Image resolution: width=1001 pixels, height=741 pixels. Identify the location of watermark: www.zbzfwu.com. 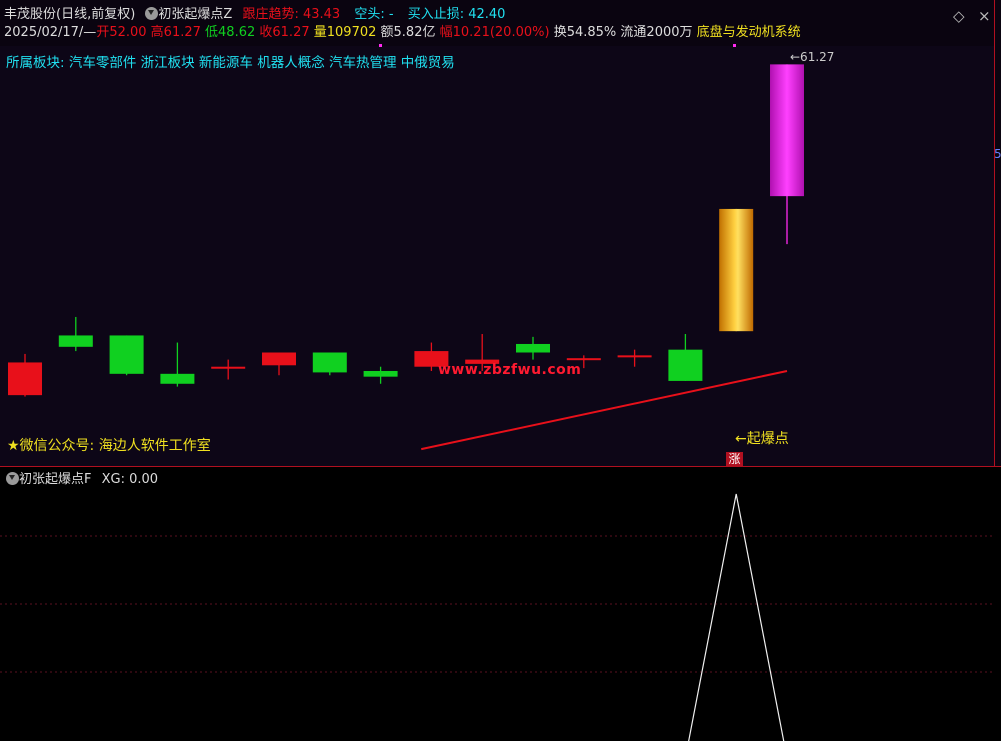
(510, 370).